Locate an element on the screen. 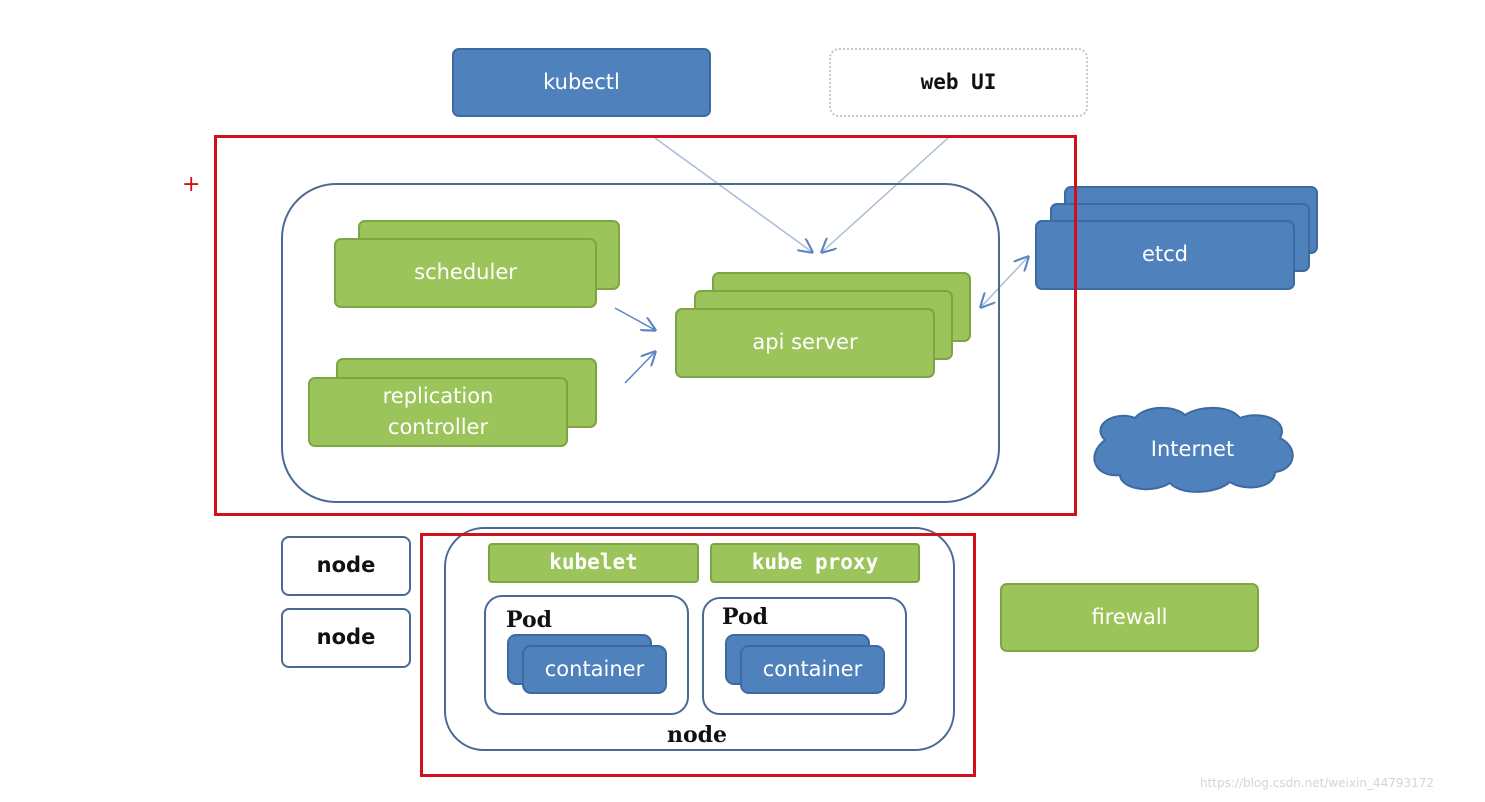  web-ui-box: web UI is located at coordinates (958, 82).